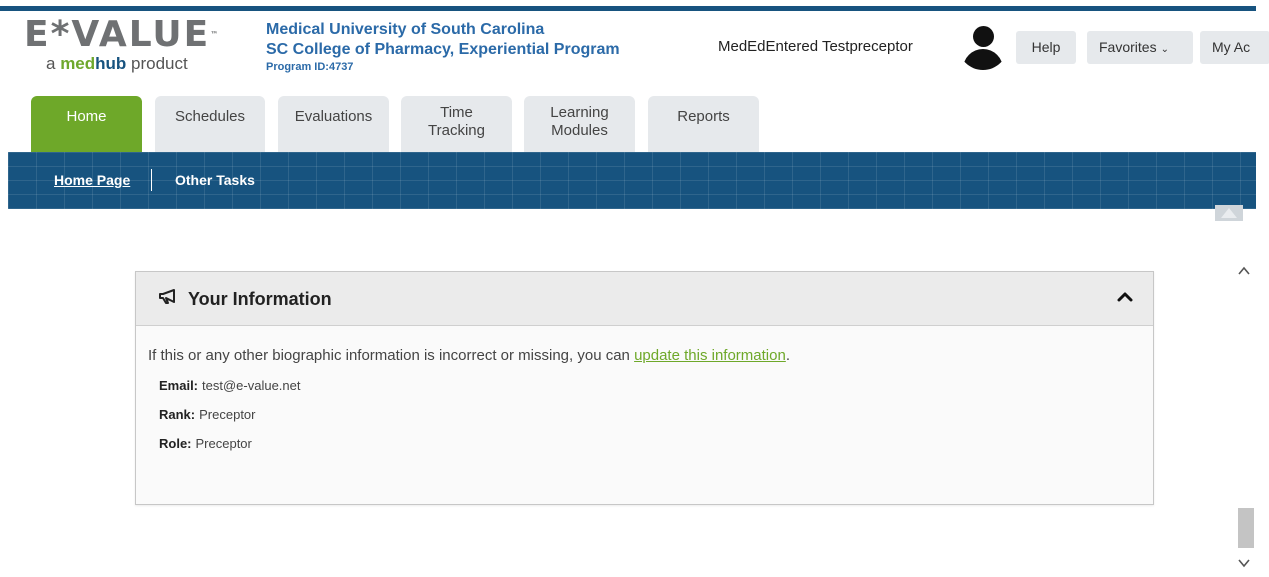 Image resolution: width=1269 pixels, height=577 pixels. Describe the element at coordinates (251, 385) in the screenshot. I see `email-value: test@e-value.net` at that location.